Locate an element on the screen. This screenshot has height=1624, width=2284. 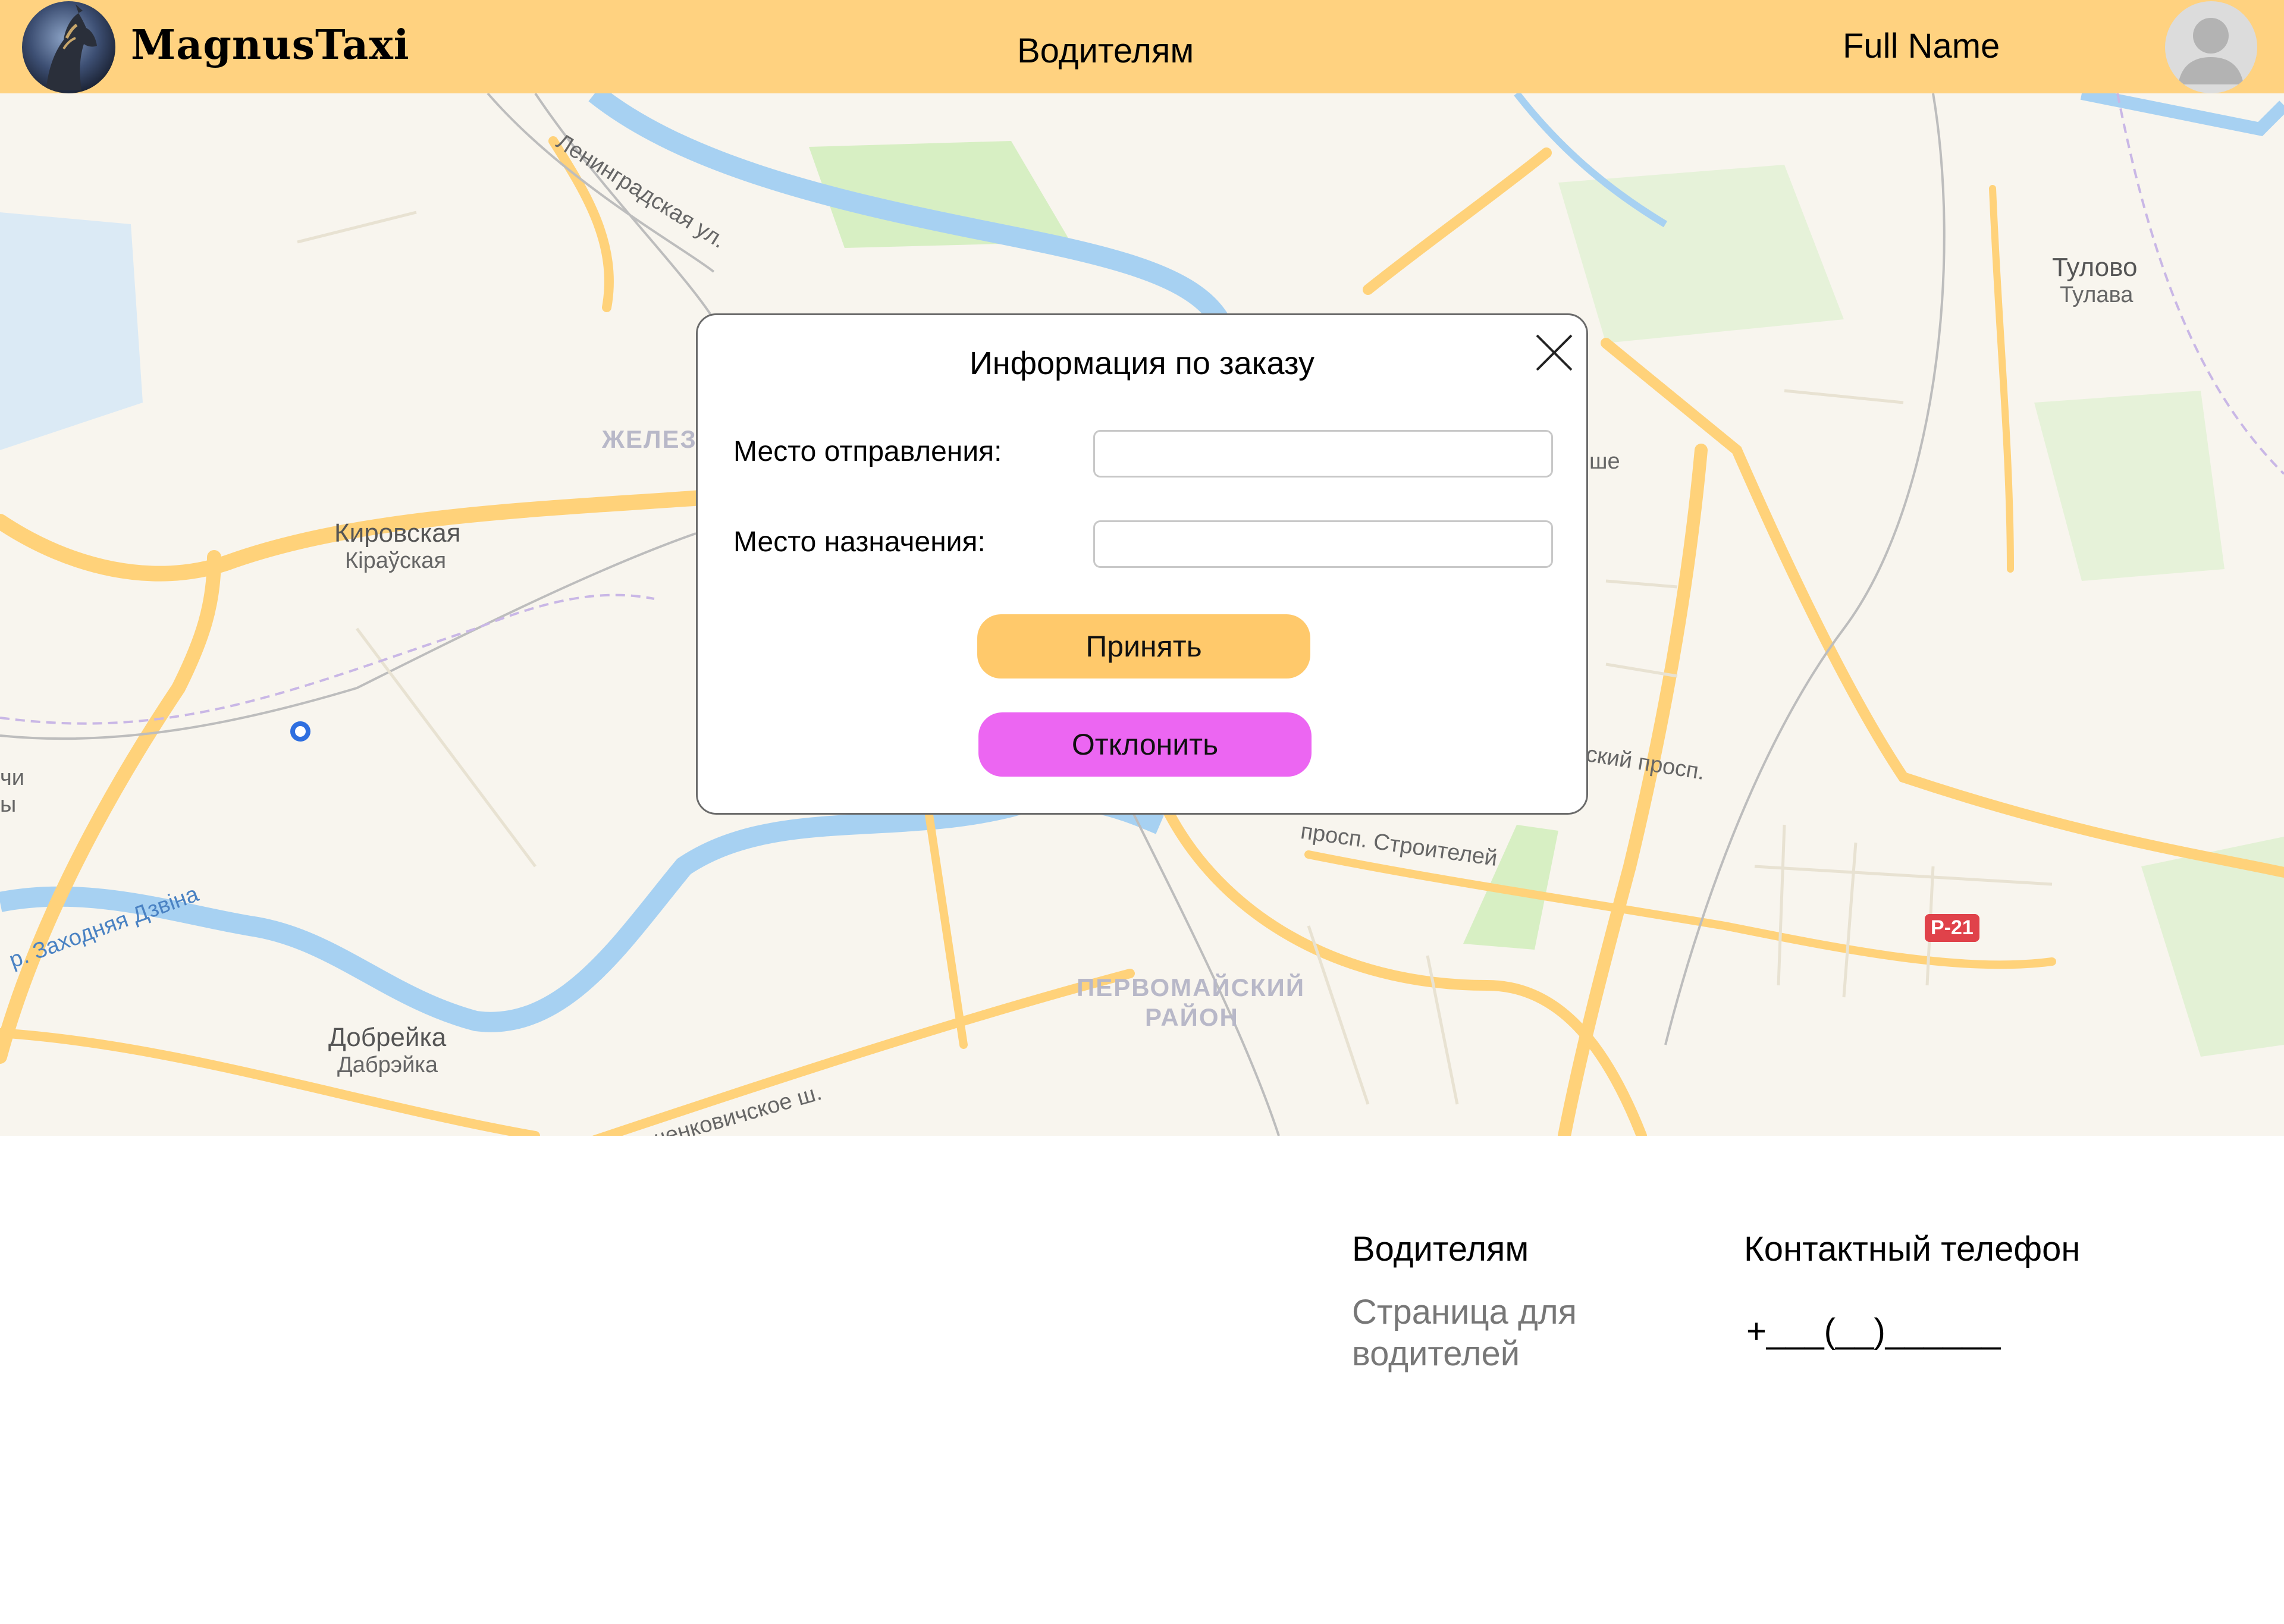
horse-logo-icon is located at coordinates (71, 47).